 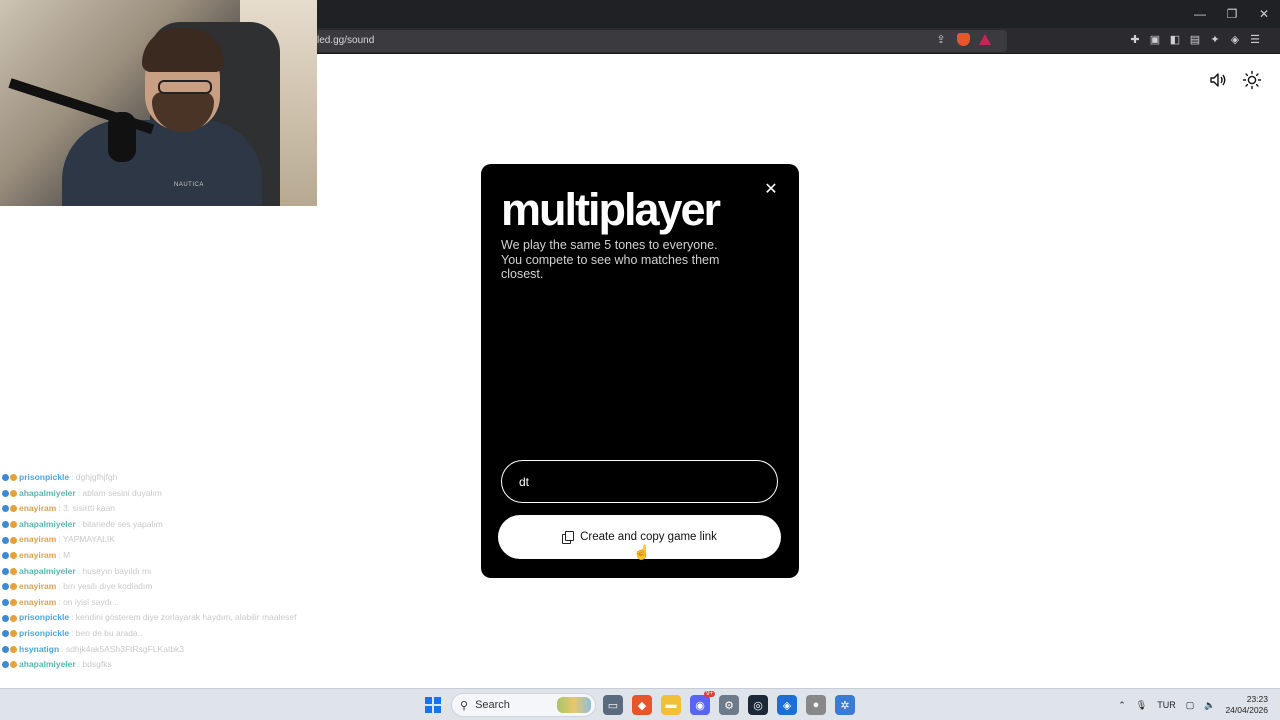 I want to click on address-bar-actions: ⇪, so click(x=963, y=39).